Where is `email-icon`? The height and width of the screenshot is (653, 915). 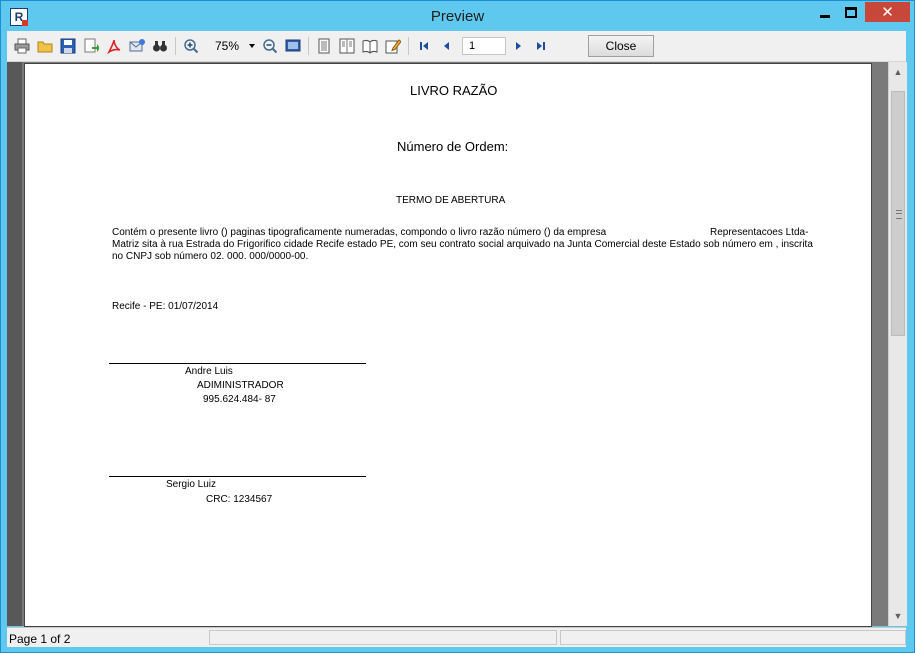 email-icon is located at coordinates (137, 45).